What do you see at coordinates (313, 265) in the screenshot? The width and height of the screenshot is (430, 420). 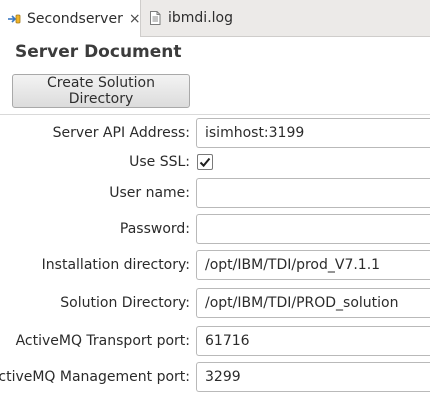 I see `installation-directory-field` at bounding box center [313, 265].